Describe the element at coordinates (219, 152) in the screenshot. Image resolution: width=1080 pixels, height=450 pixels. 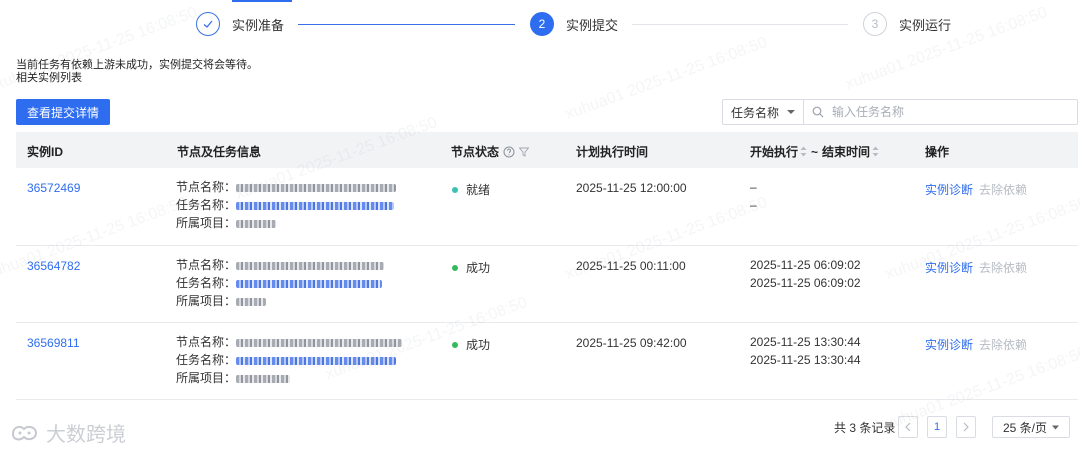
I see `header-info: 节点及任务信息` at that location.